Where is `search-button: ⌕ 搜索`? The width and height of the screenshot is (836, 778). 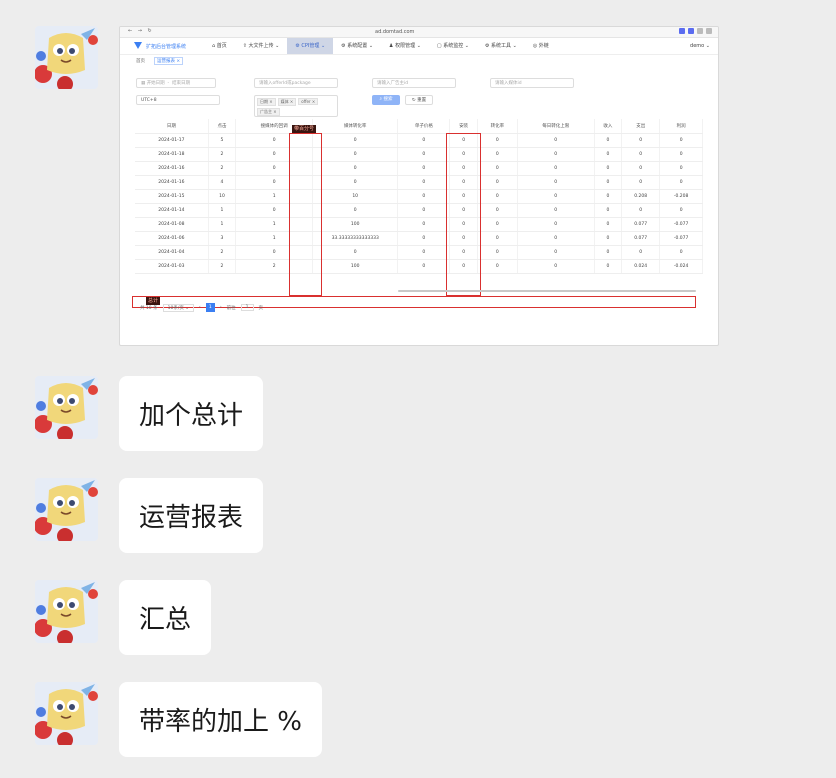
search-button: ⌕ 搜索 is located at coordinates (386, 100).